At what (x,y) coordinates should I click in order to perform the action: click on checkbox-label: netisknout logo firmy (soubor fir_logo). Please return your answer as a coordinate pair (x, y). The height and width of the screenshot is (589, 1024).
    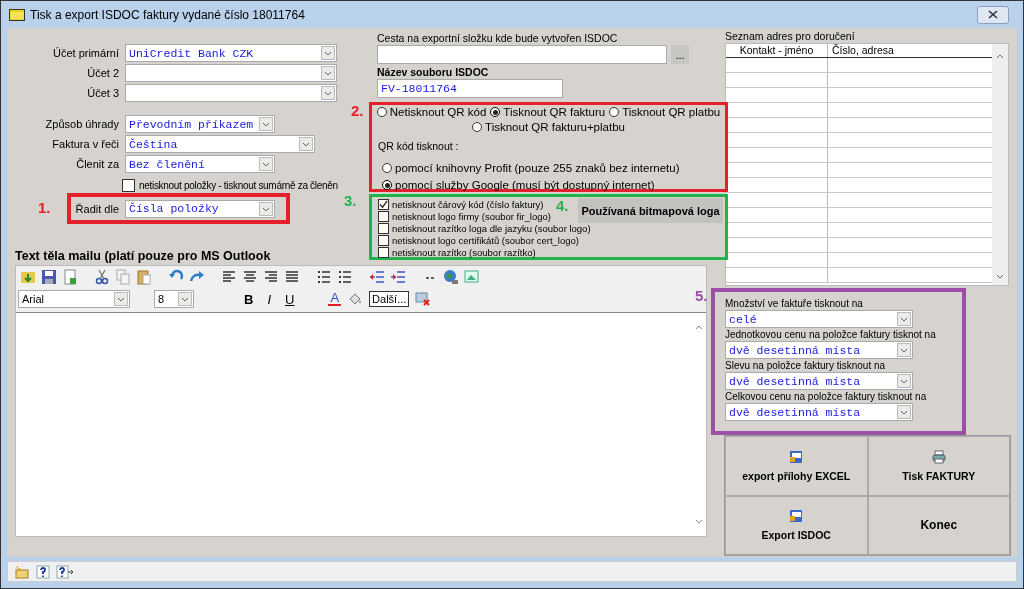
    Looking at the image, I should click on (471, 216).